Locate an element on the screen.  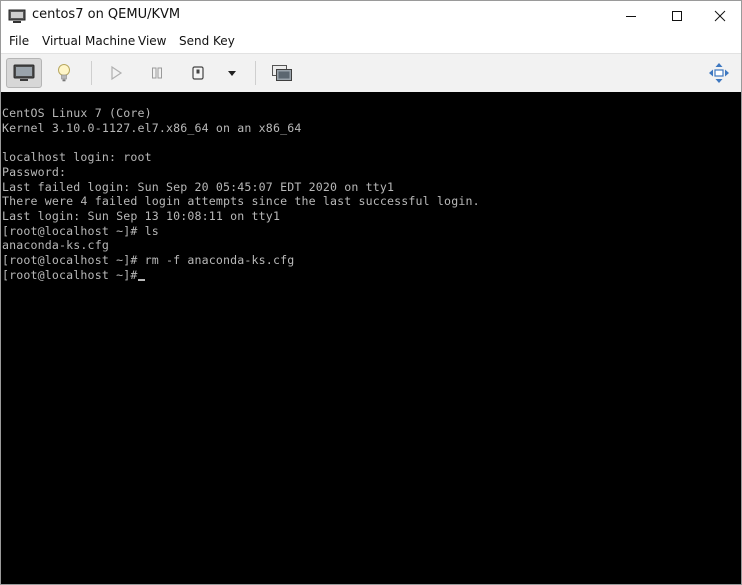
menu-view: View is located at coordinates (152, 41).